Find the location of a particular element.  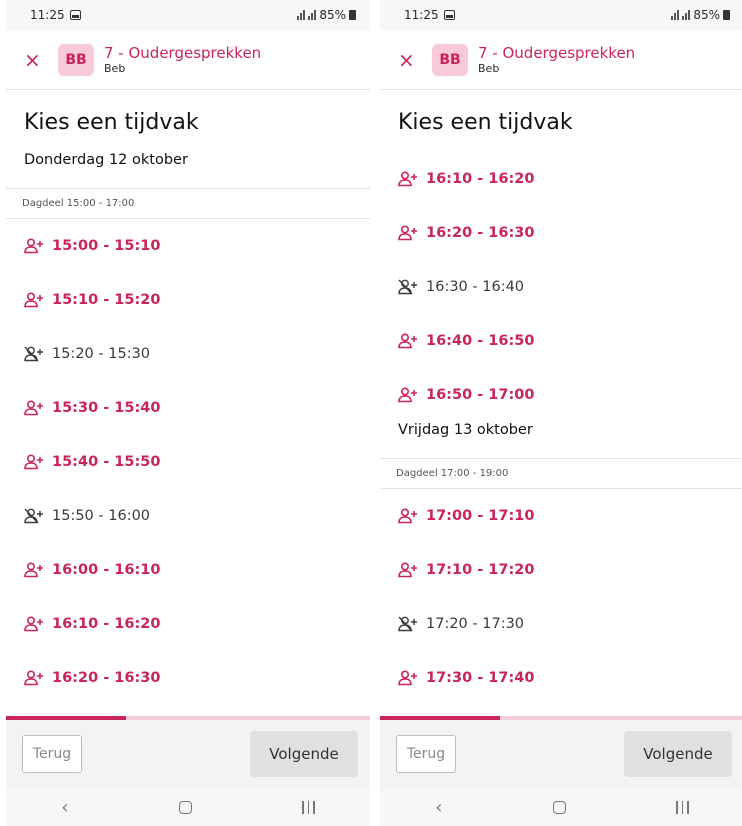

time-slot-available: 15:40 - 15:50 is located at coordinates (188, 462).